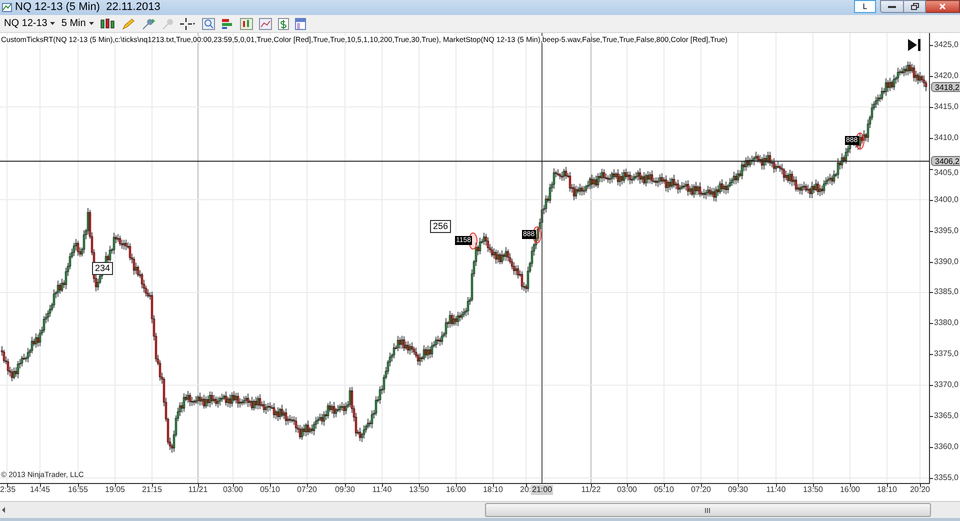 This screenshot has width=960, height=521. I want to click on scrollbar-thumb, so click(708, 510).